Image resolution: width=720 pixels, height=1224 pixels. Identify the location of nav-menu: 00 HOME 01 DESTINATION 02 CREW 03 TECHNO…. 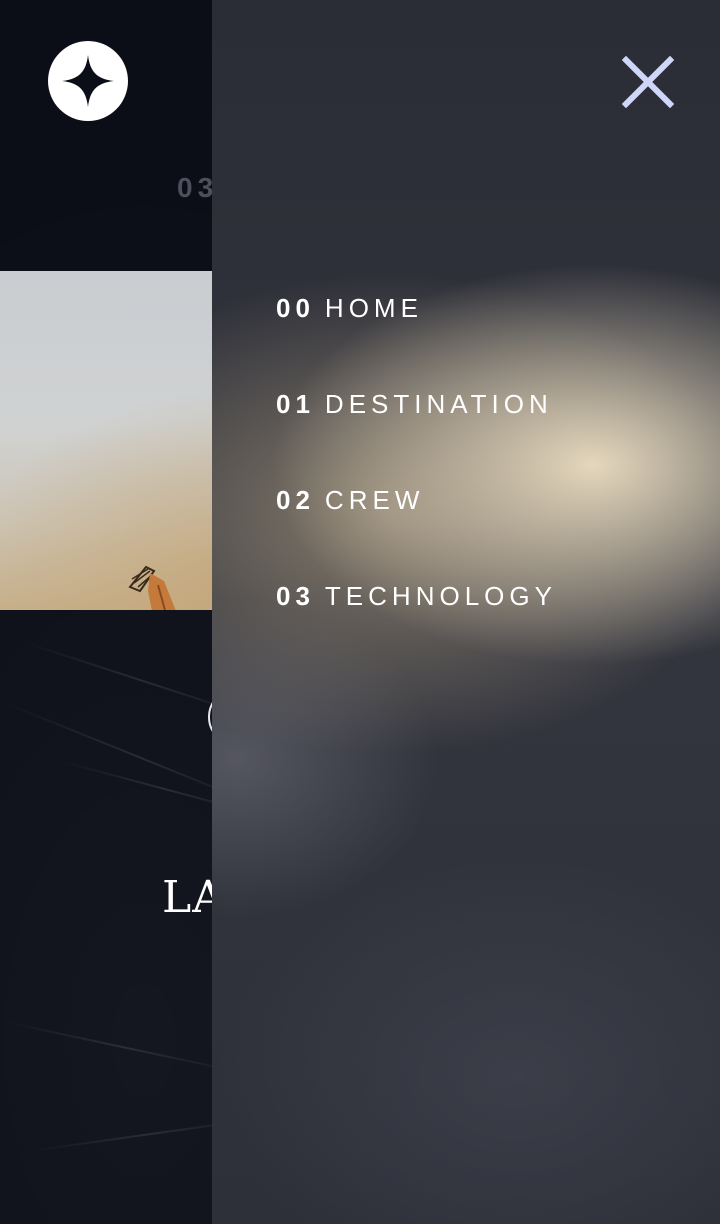
(416, 478).